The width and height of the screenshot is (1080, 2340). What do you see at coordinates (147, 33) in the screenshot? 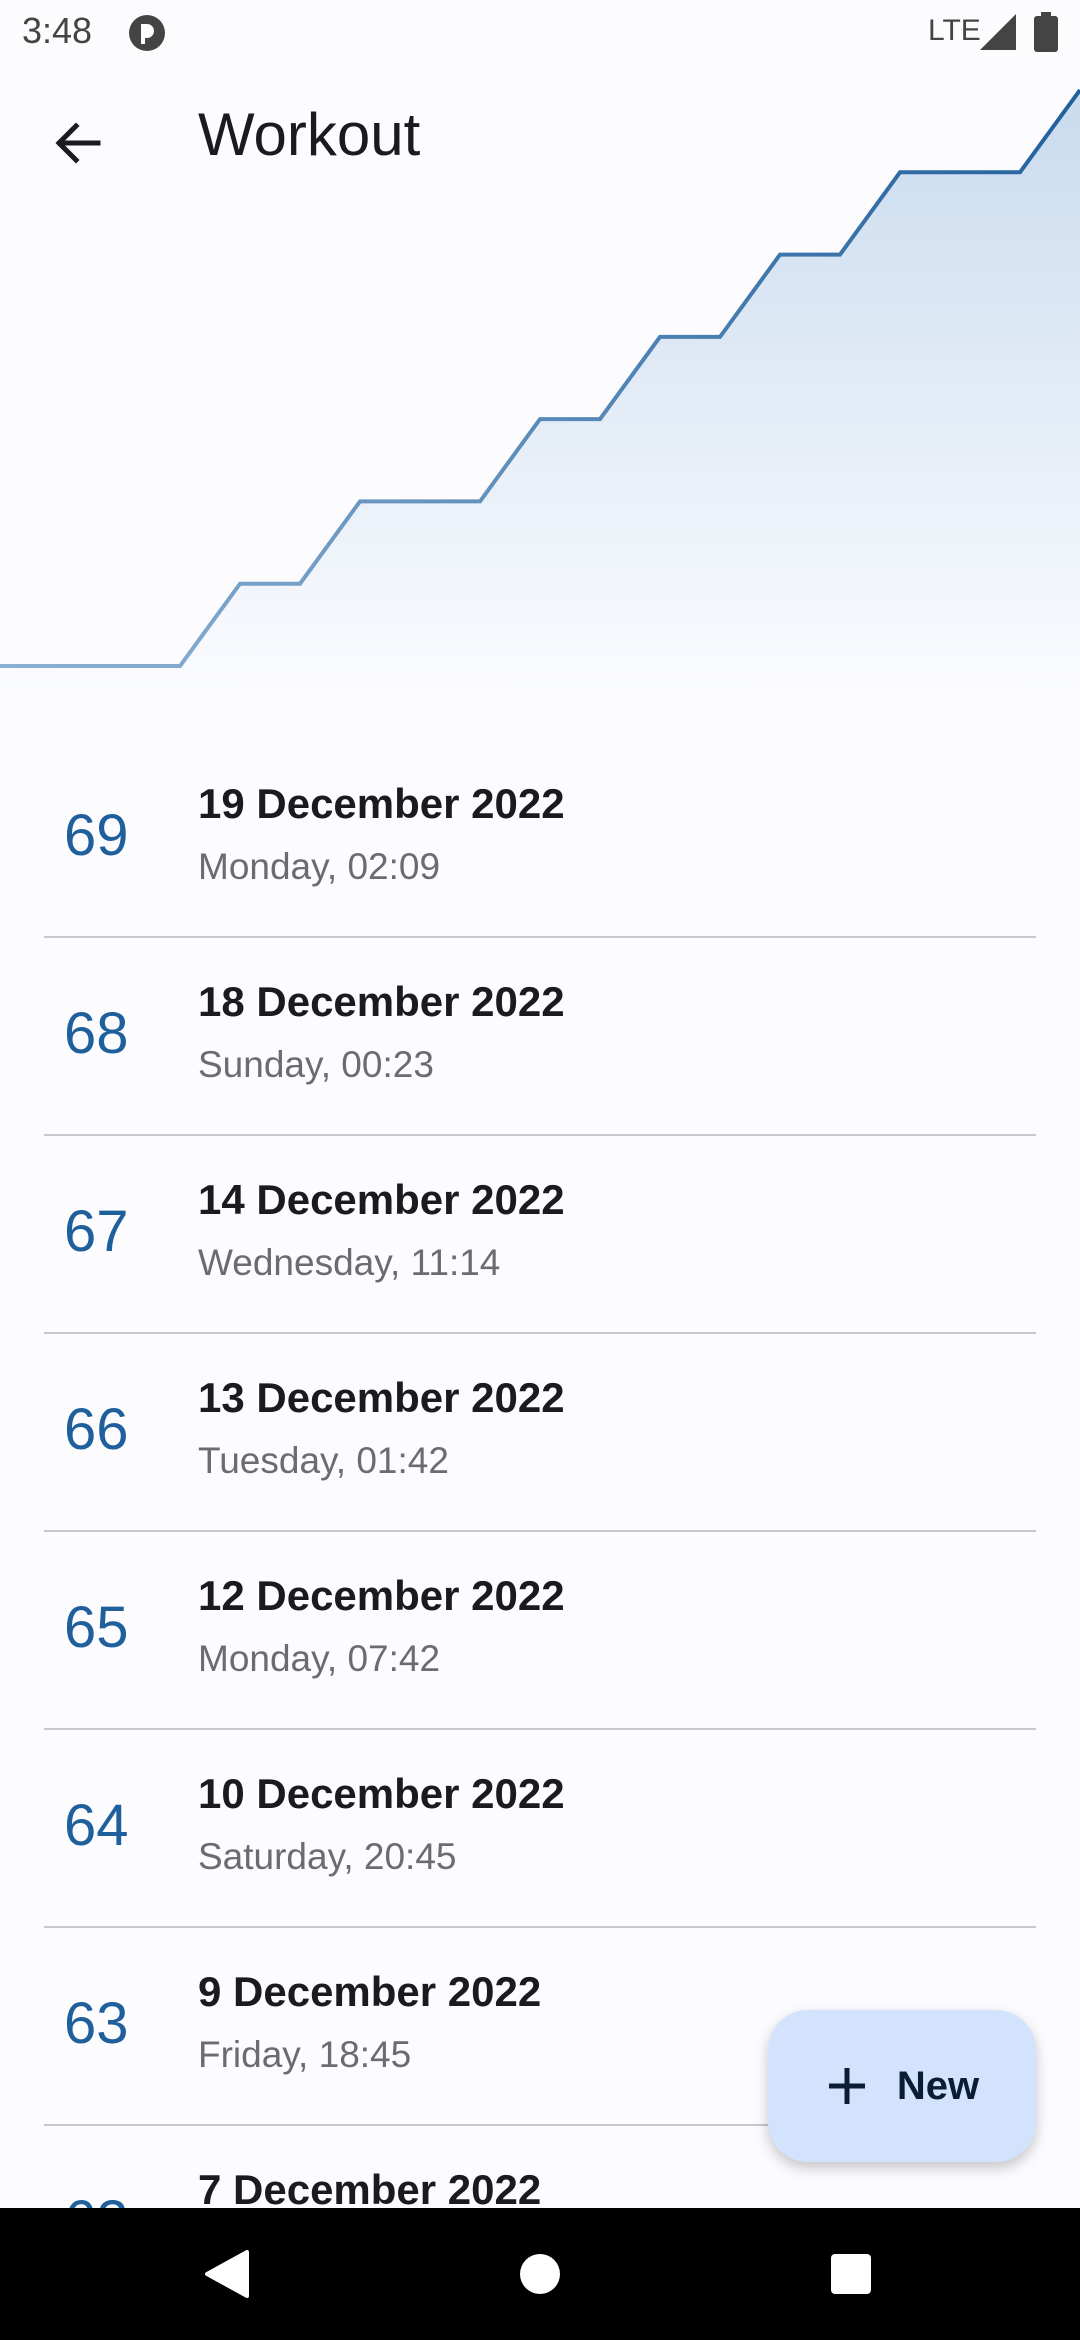
I see `app-notification-icon` at bounding box center [147, 33].